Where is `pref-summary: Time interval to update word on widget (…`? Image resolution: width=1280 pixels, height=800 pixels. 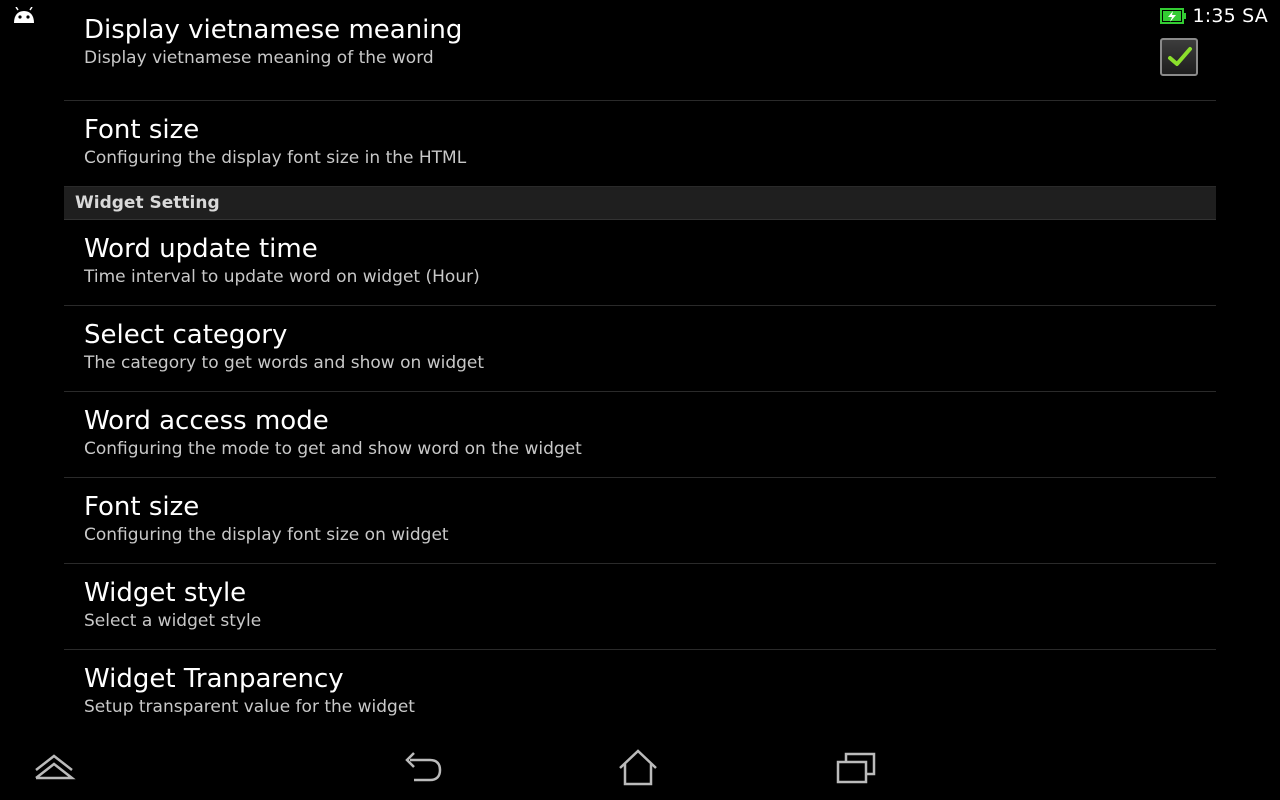
pref-summary: Time interval to update word on widget (… is located at coordinates (282, 277).